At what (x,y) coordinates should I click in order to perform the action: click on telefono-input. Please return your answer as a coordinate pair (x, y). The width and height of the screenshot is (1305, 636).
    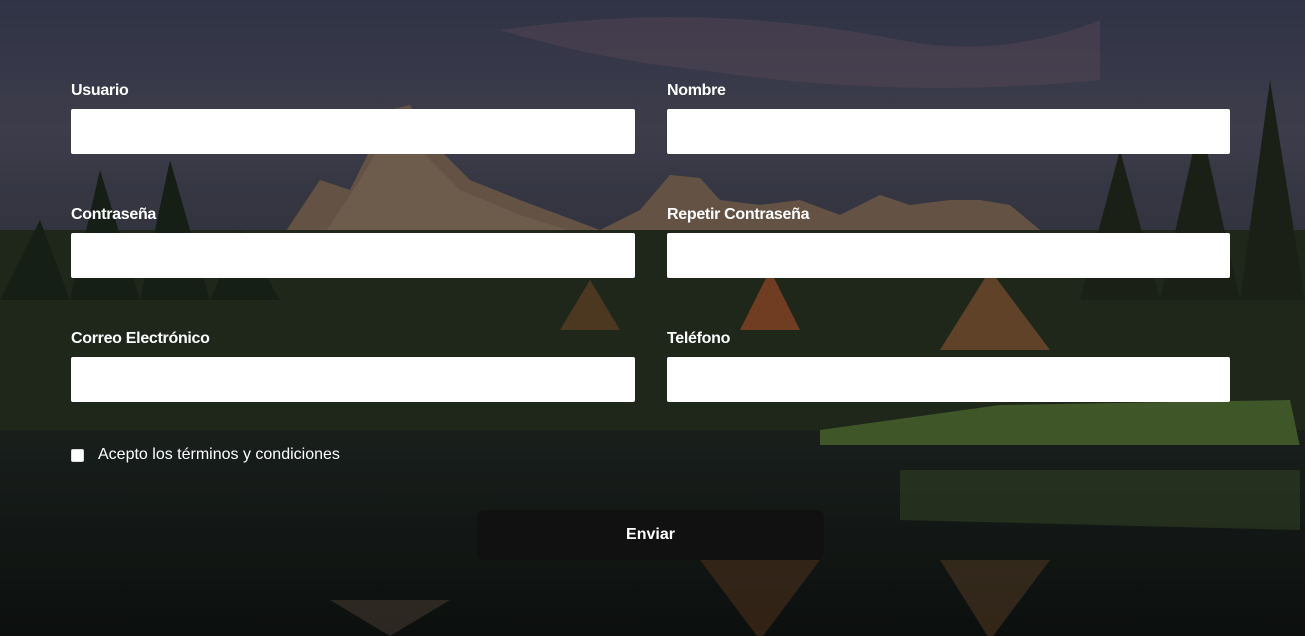
    Looking at the image, I should click on (948, 379).